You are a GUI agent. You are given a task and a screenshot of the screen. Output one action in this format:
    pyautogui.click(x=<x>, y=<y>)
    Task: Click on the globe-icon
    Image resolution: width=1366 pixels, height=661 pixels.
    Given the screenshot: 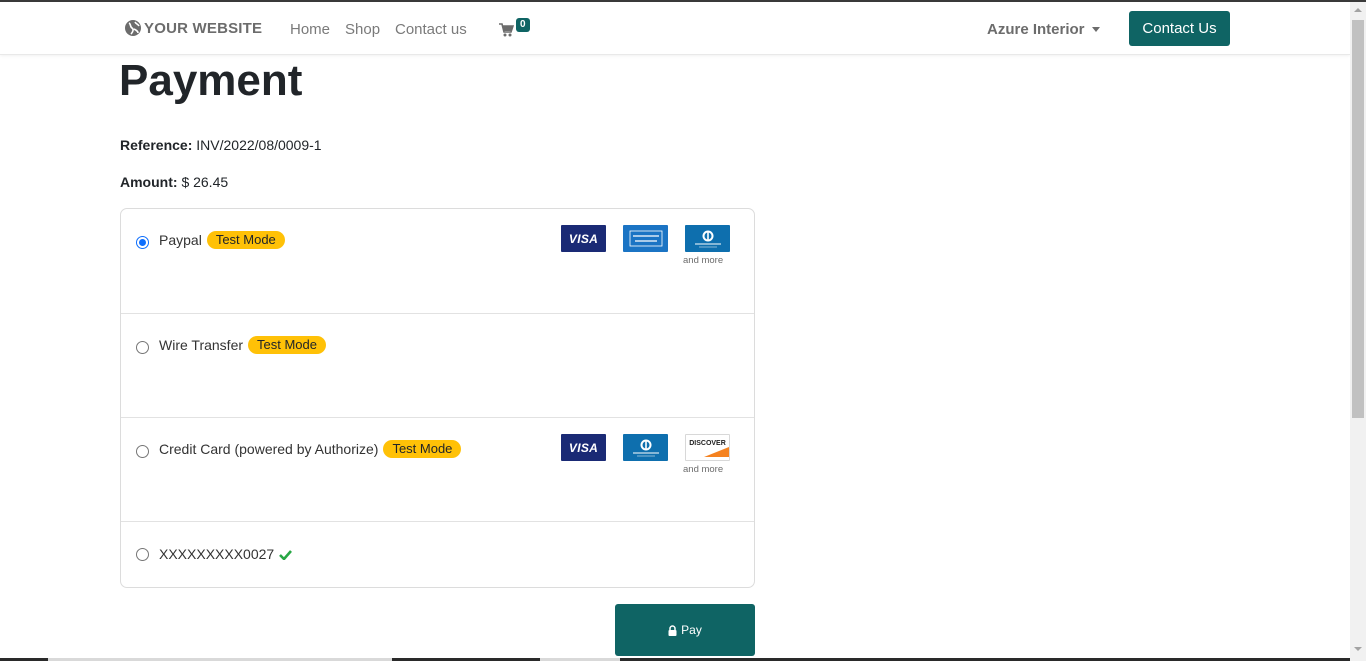 What is the action you would take?
    pyautogui.click(x=133, y=28)
    